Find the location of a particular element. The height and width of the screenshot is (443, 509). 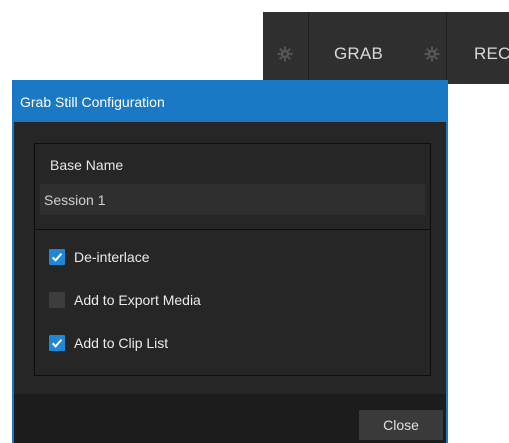

panel-divider is located at coordinates (232, 229).